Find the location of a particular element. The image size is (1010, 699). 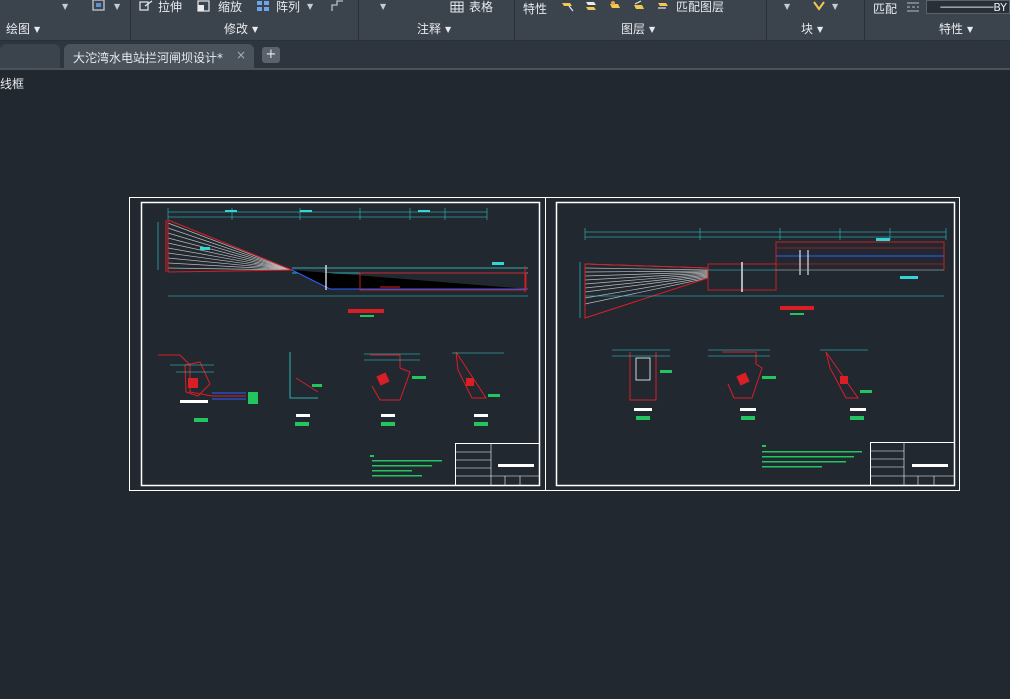

group-draw-label: 绘图 is located at coordinates (18, 29).